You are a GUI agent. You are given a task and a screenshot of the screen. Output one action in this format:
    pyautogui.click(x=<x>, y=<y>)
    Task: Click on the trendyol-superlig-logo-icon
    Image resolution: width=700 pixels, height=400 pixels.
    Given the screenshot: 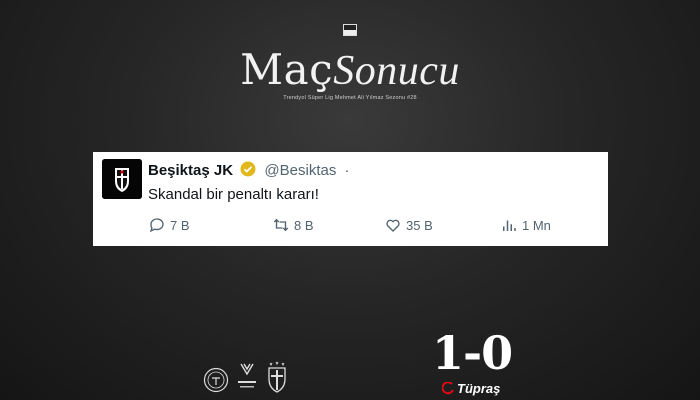 What is the action you would take?
    pyautogui.click(x=247, y=375)
    